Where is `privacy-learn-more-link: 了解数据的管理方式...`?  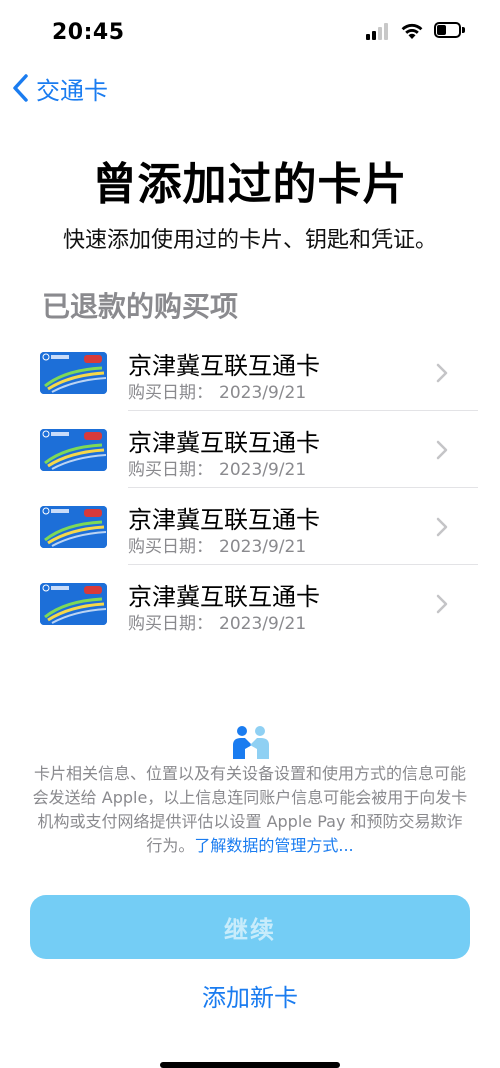
privacy-learn-more-link: 了解数据的管理方式... is located at coordinates (273, 845).